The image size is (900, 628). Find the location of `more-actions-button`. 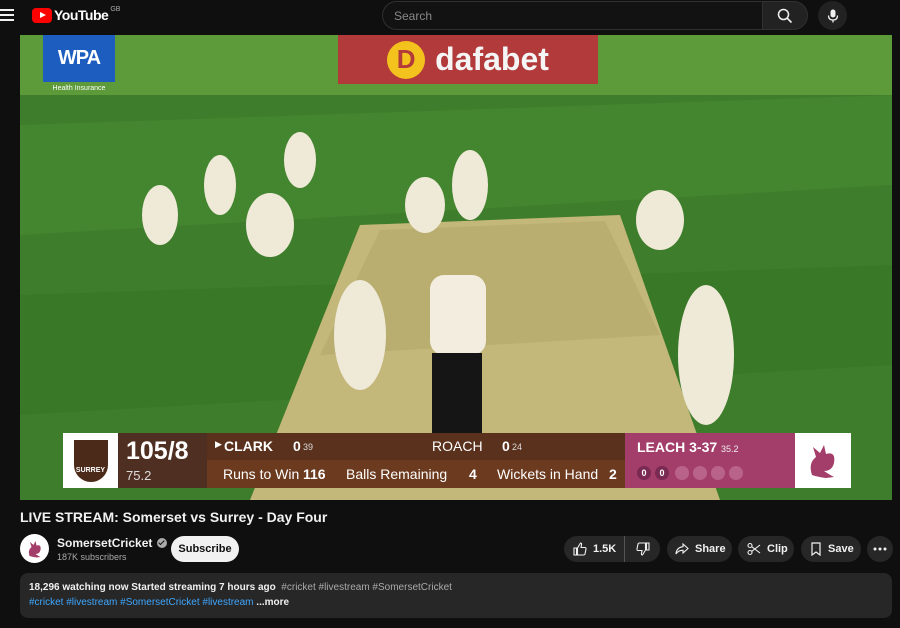

more-actions-button is located at coordinates (880, 549).